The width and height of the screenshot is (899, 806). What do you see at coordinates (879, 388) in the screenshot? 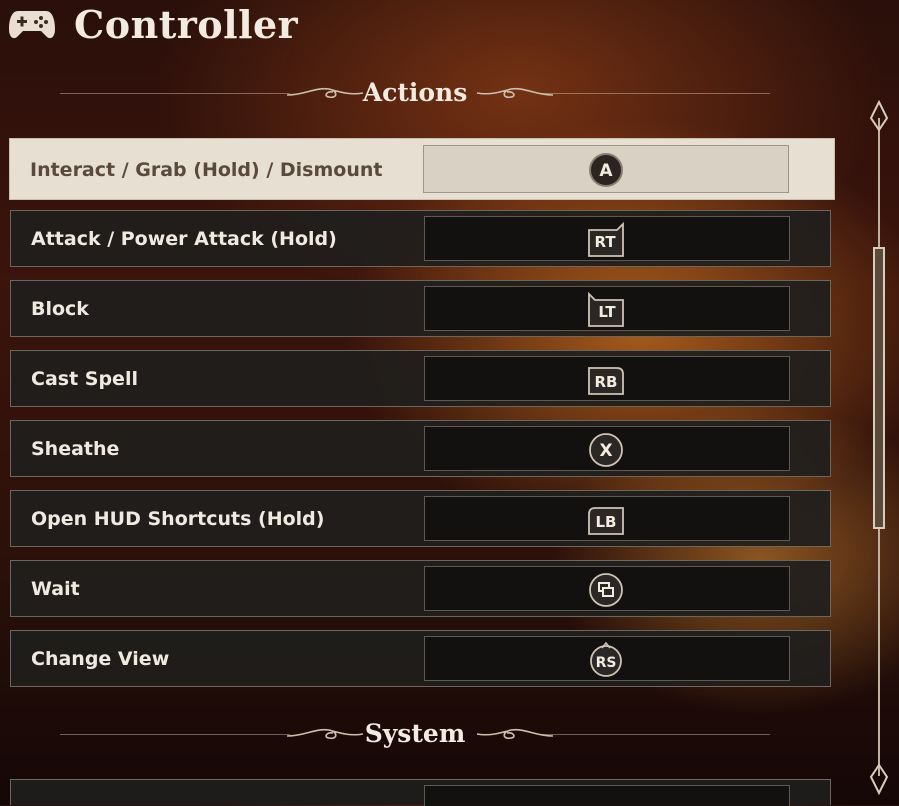
I see `scroll-thumb` at bounding box center [879, 388].